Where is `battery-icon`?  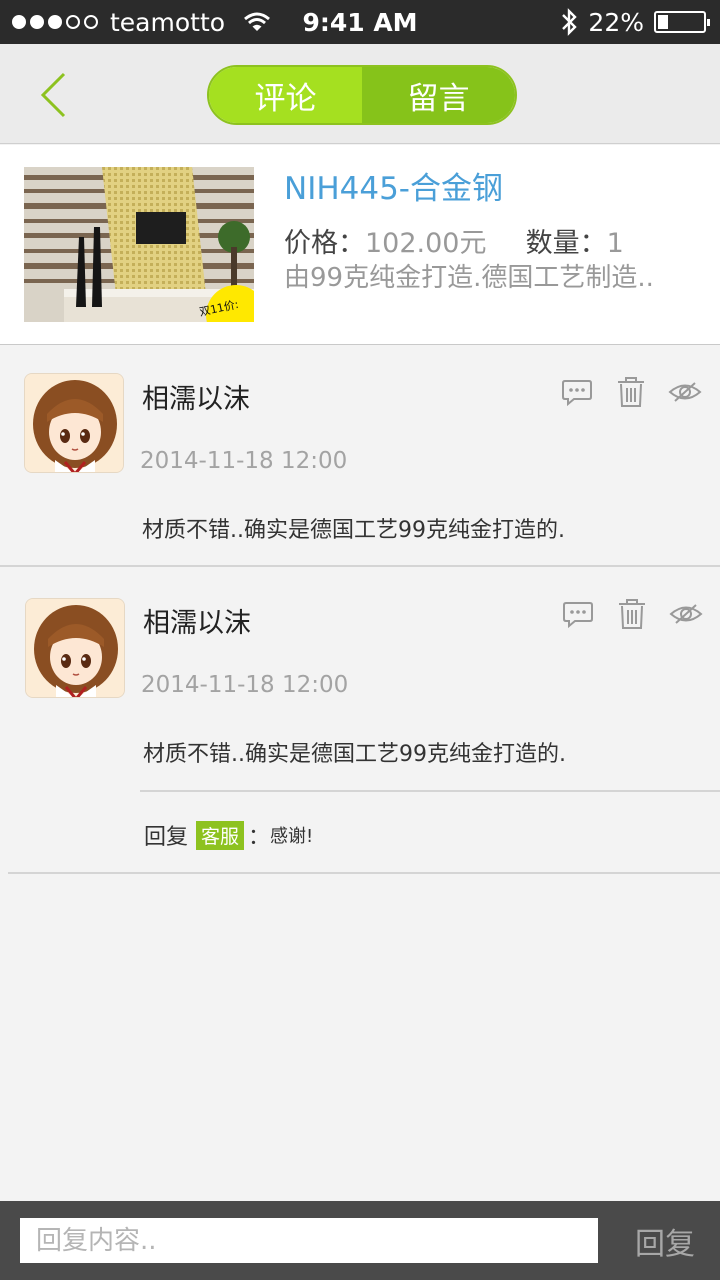 battery-icon is located at coordinates (682, 22).